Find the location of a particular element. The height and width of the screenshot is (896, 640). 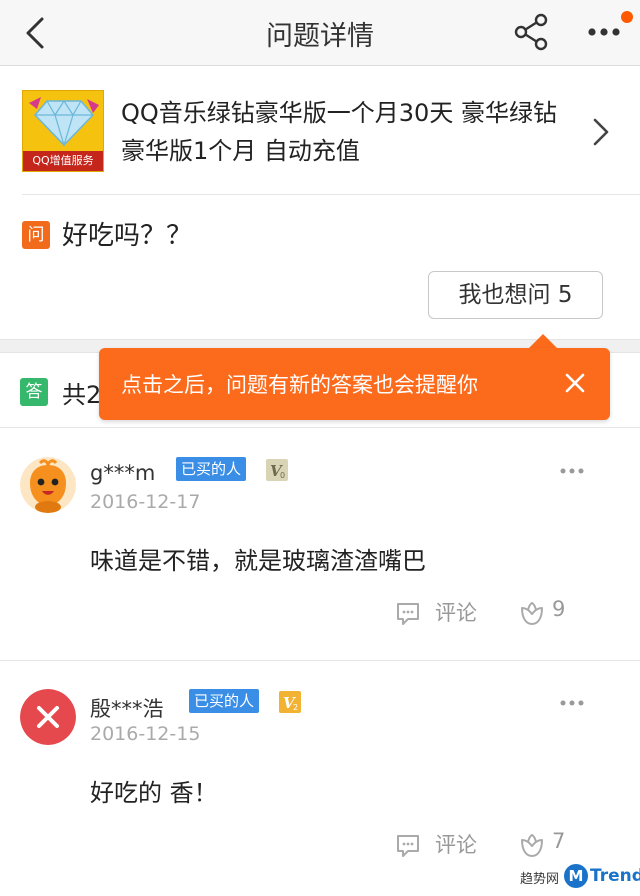

watermark-brand: Trend is located at coordinates (615, 876).